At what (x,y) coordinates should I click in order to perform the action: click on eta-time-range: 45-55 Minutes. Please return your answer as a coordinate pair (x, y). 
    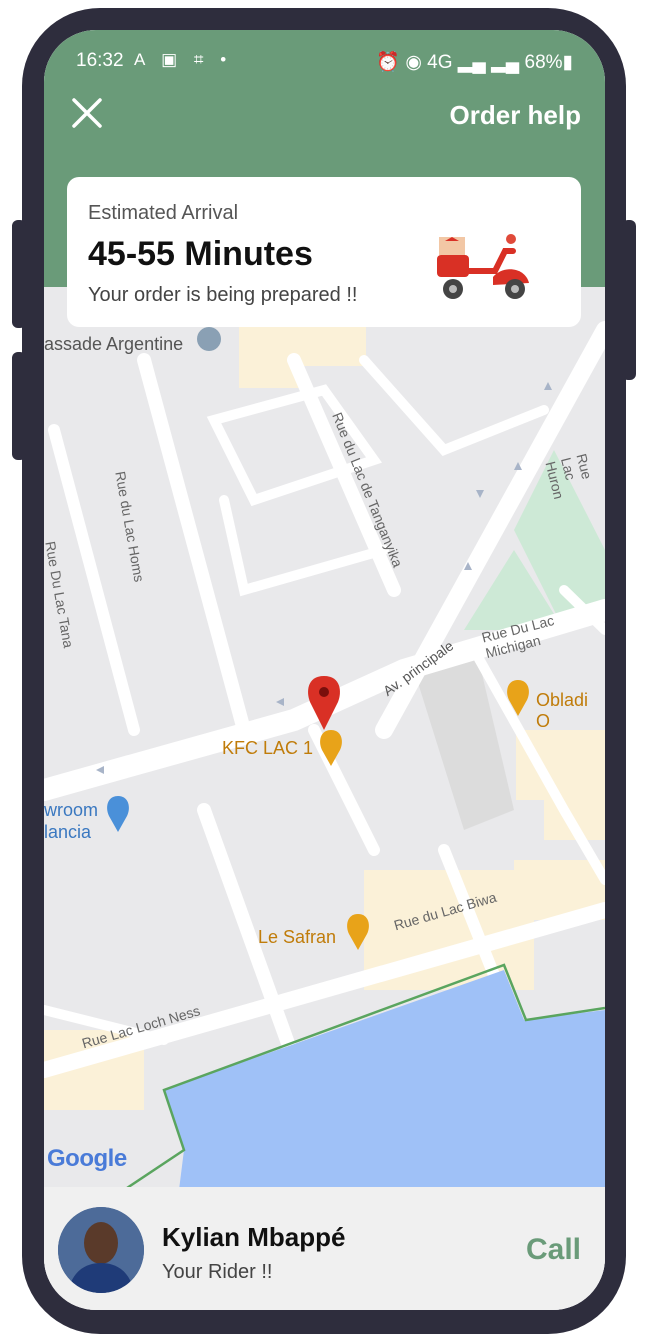
    Looking at the image, I should click on (200, 254).